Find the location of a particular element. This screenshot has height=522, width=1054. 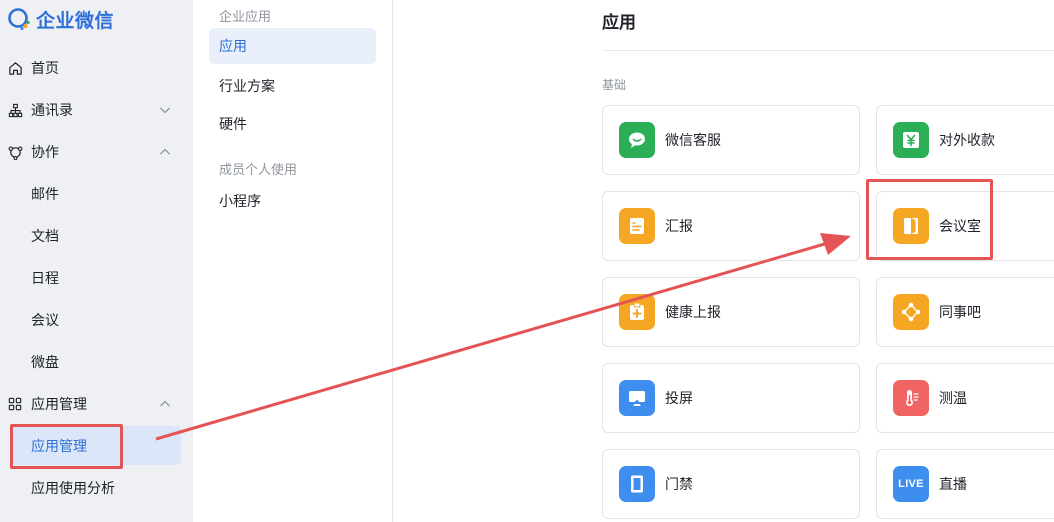

category-item-industry: 行业方案 is located at coordinates (247, 86).